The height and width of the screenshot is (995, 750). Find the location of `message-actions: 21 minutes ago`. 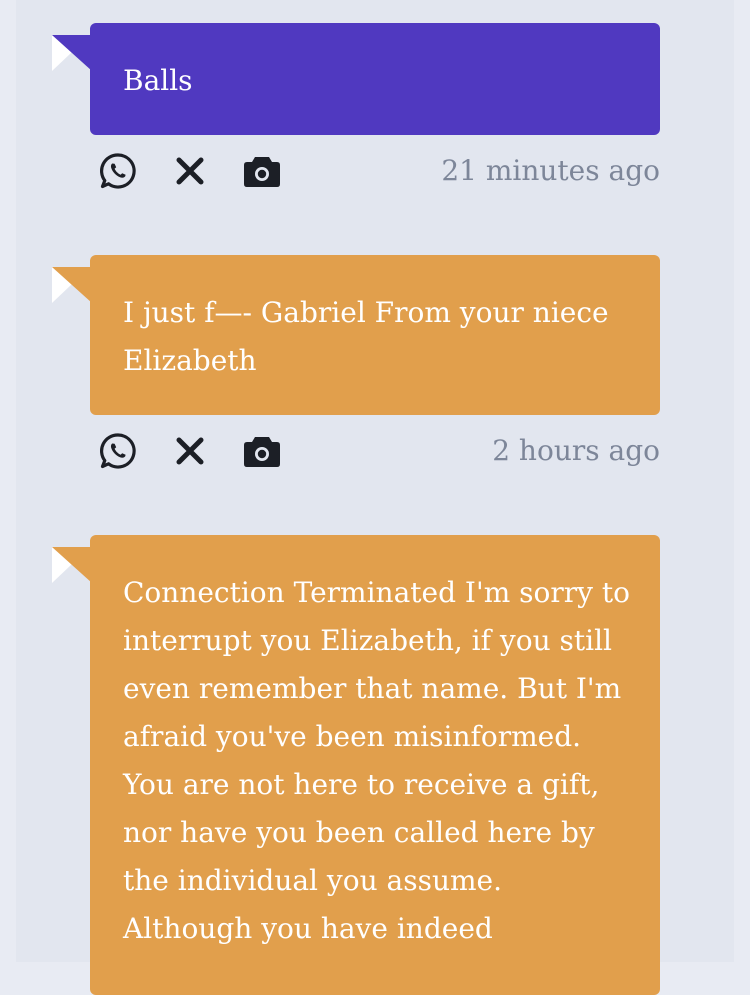

message-actions: 21 minutes ago is located at coordinates (379, 171).